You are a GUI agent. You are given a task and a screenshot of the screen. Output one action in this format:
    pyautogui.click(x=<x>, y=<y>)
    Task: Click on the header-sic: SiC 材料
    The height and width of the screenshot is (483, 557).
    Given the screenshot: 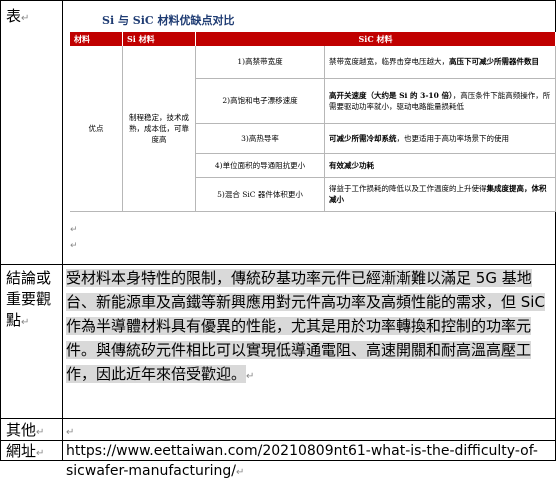 What is the action you would take?
    pyautogui.click(x=375, y=39)
    